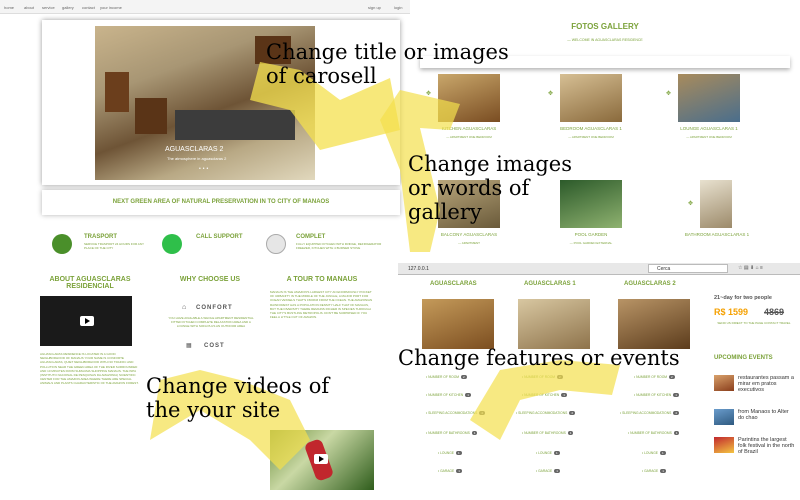  What do you see at coordinates (591, 234) in the screenshot?
I see `gallery-item-title: POOL GARDEN` at bounding box center [591, 234].